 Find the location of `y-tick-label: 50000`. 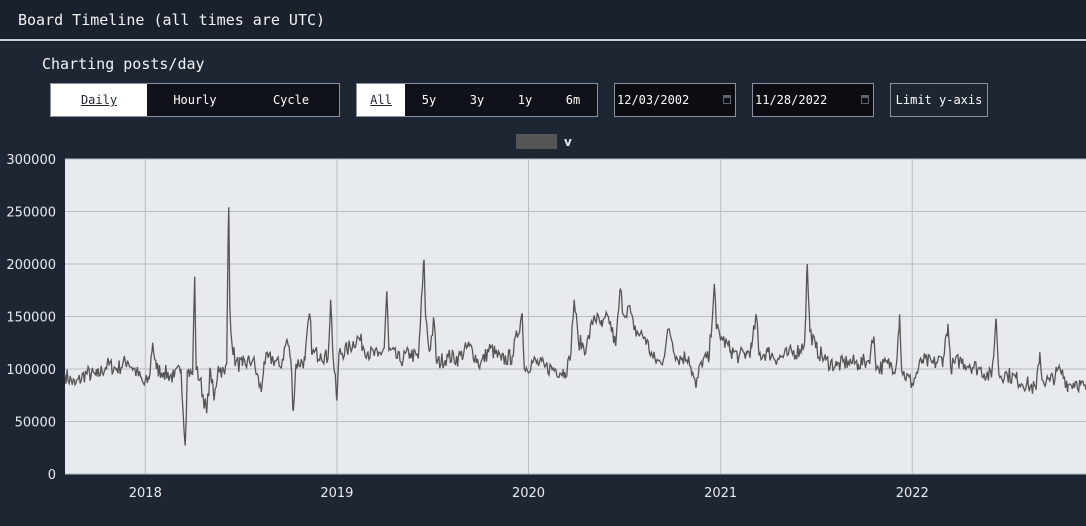

y-tick-label: 50000 is located at coordinates (35, 423).